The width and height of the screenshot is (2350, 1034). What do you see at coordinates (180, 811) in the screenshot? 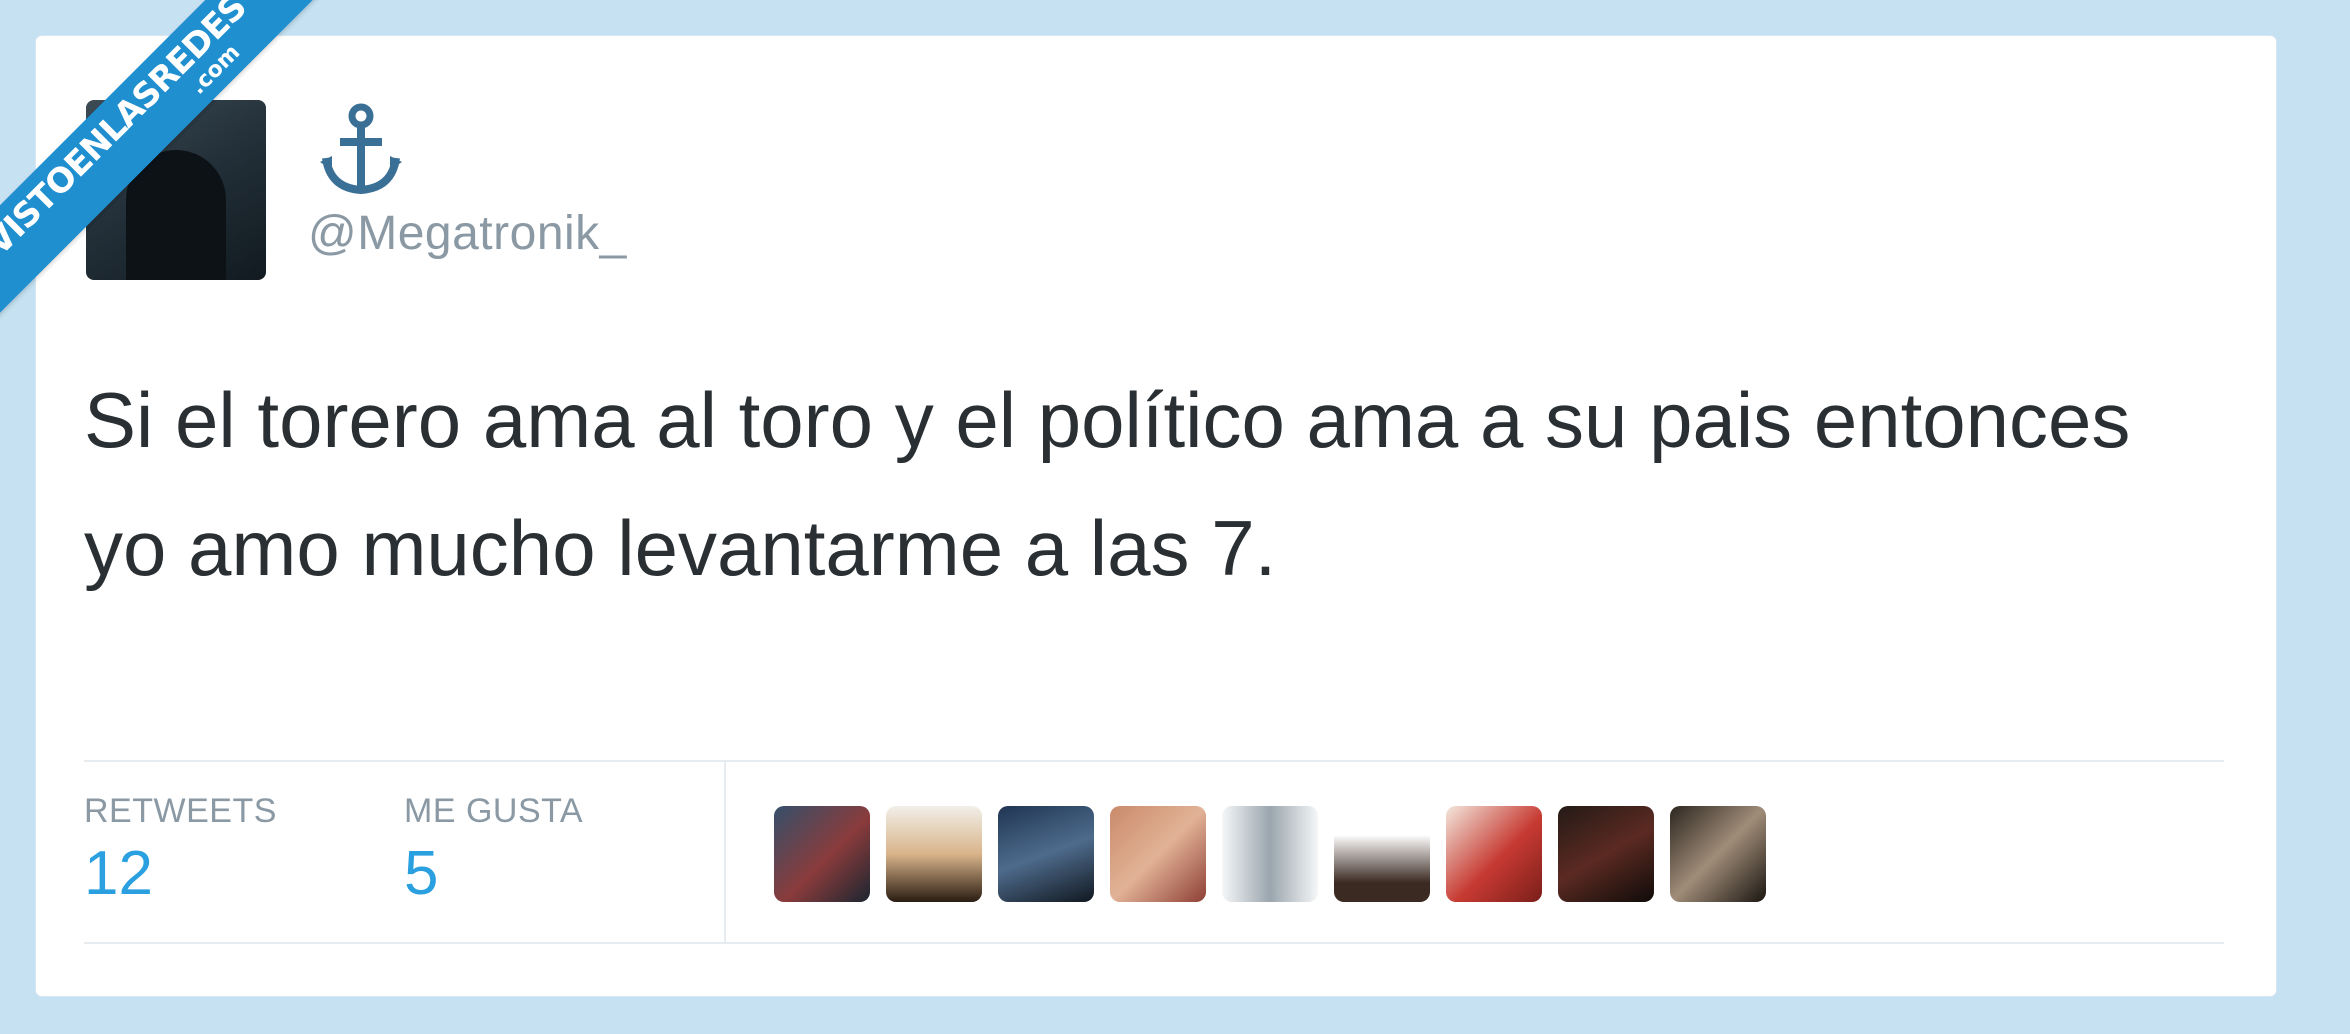
I see `retweets-label: RETWEETS` at bounding box center [180, 811].